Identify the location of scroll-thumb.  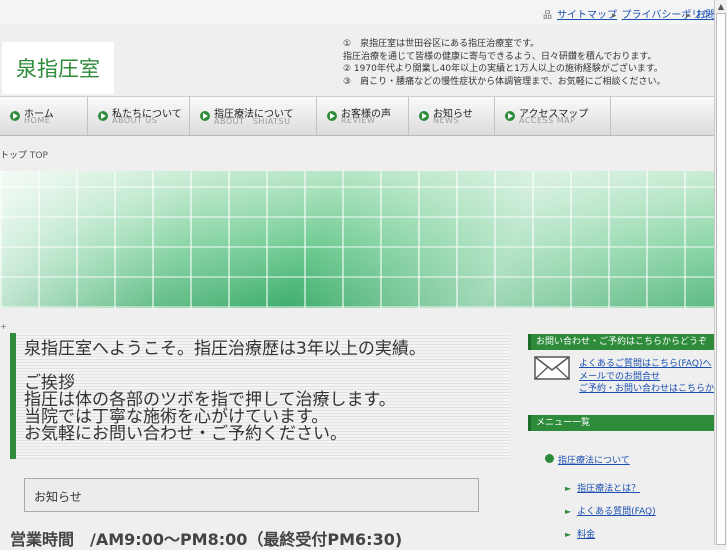
(721, 279).